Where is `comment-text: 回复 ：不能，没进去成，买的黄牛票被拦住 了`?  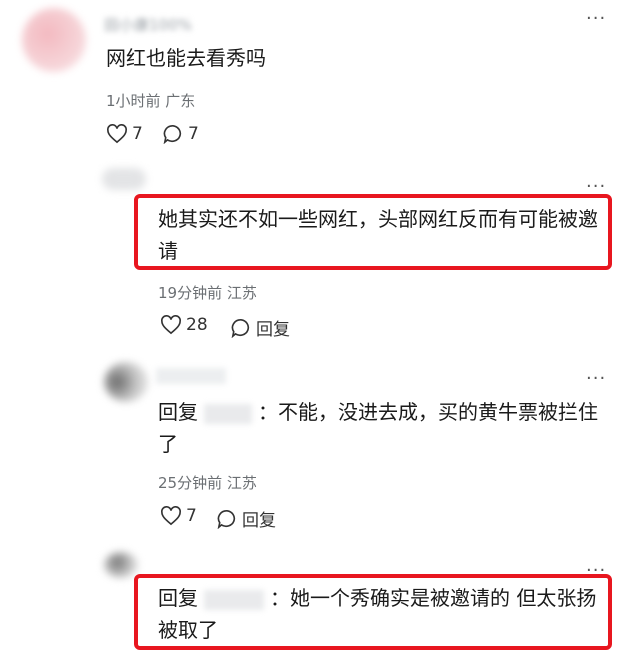
comment-text: 回复 ：不能，没进去成，买的黄牛票被拦住 了 is located at coordinates (383, 428).